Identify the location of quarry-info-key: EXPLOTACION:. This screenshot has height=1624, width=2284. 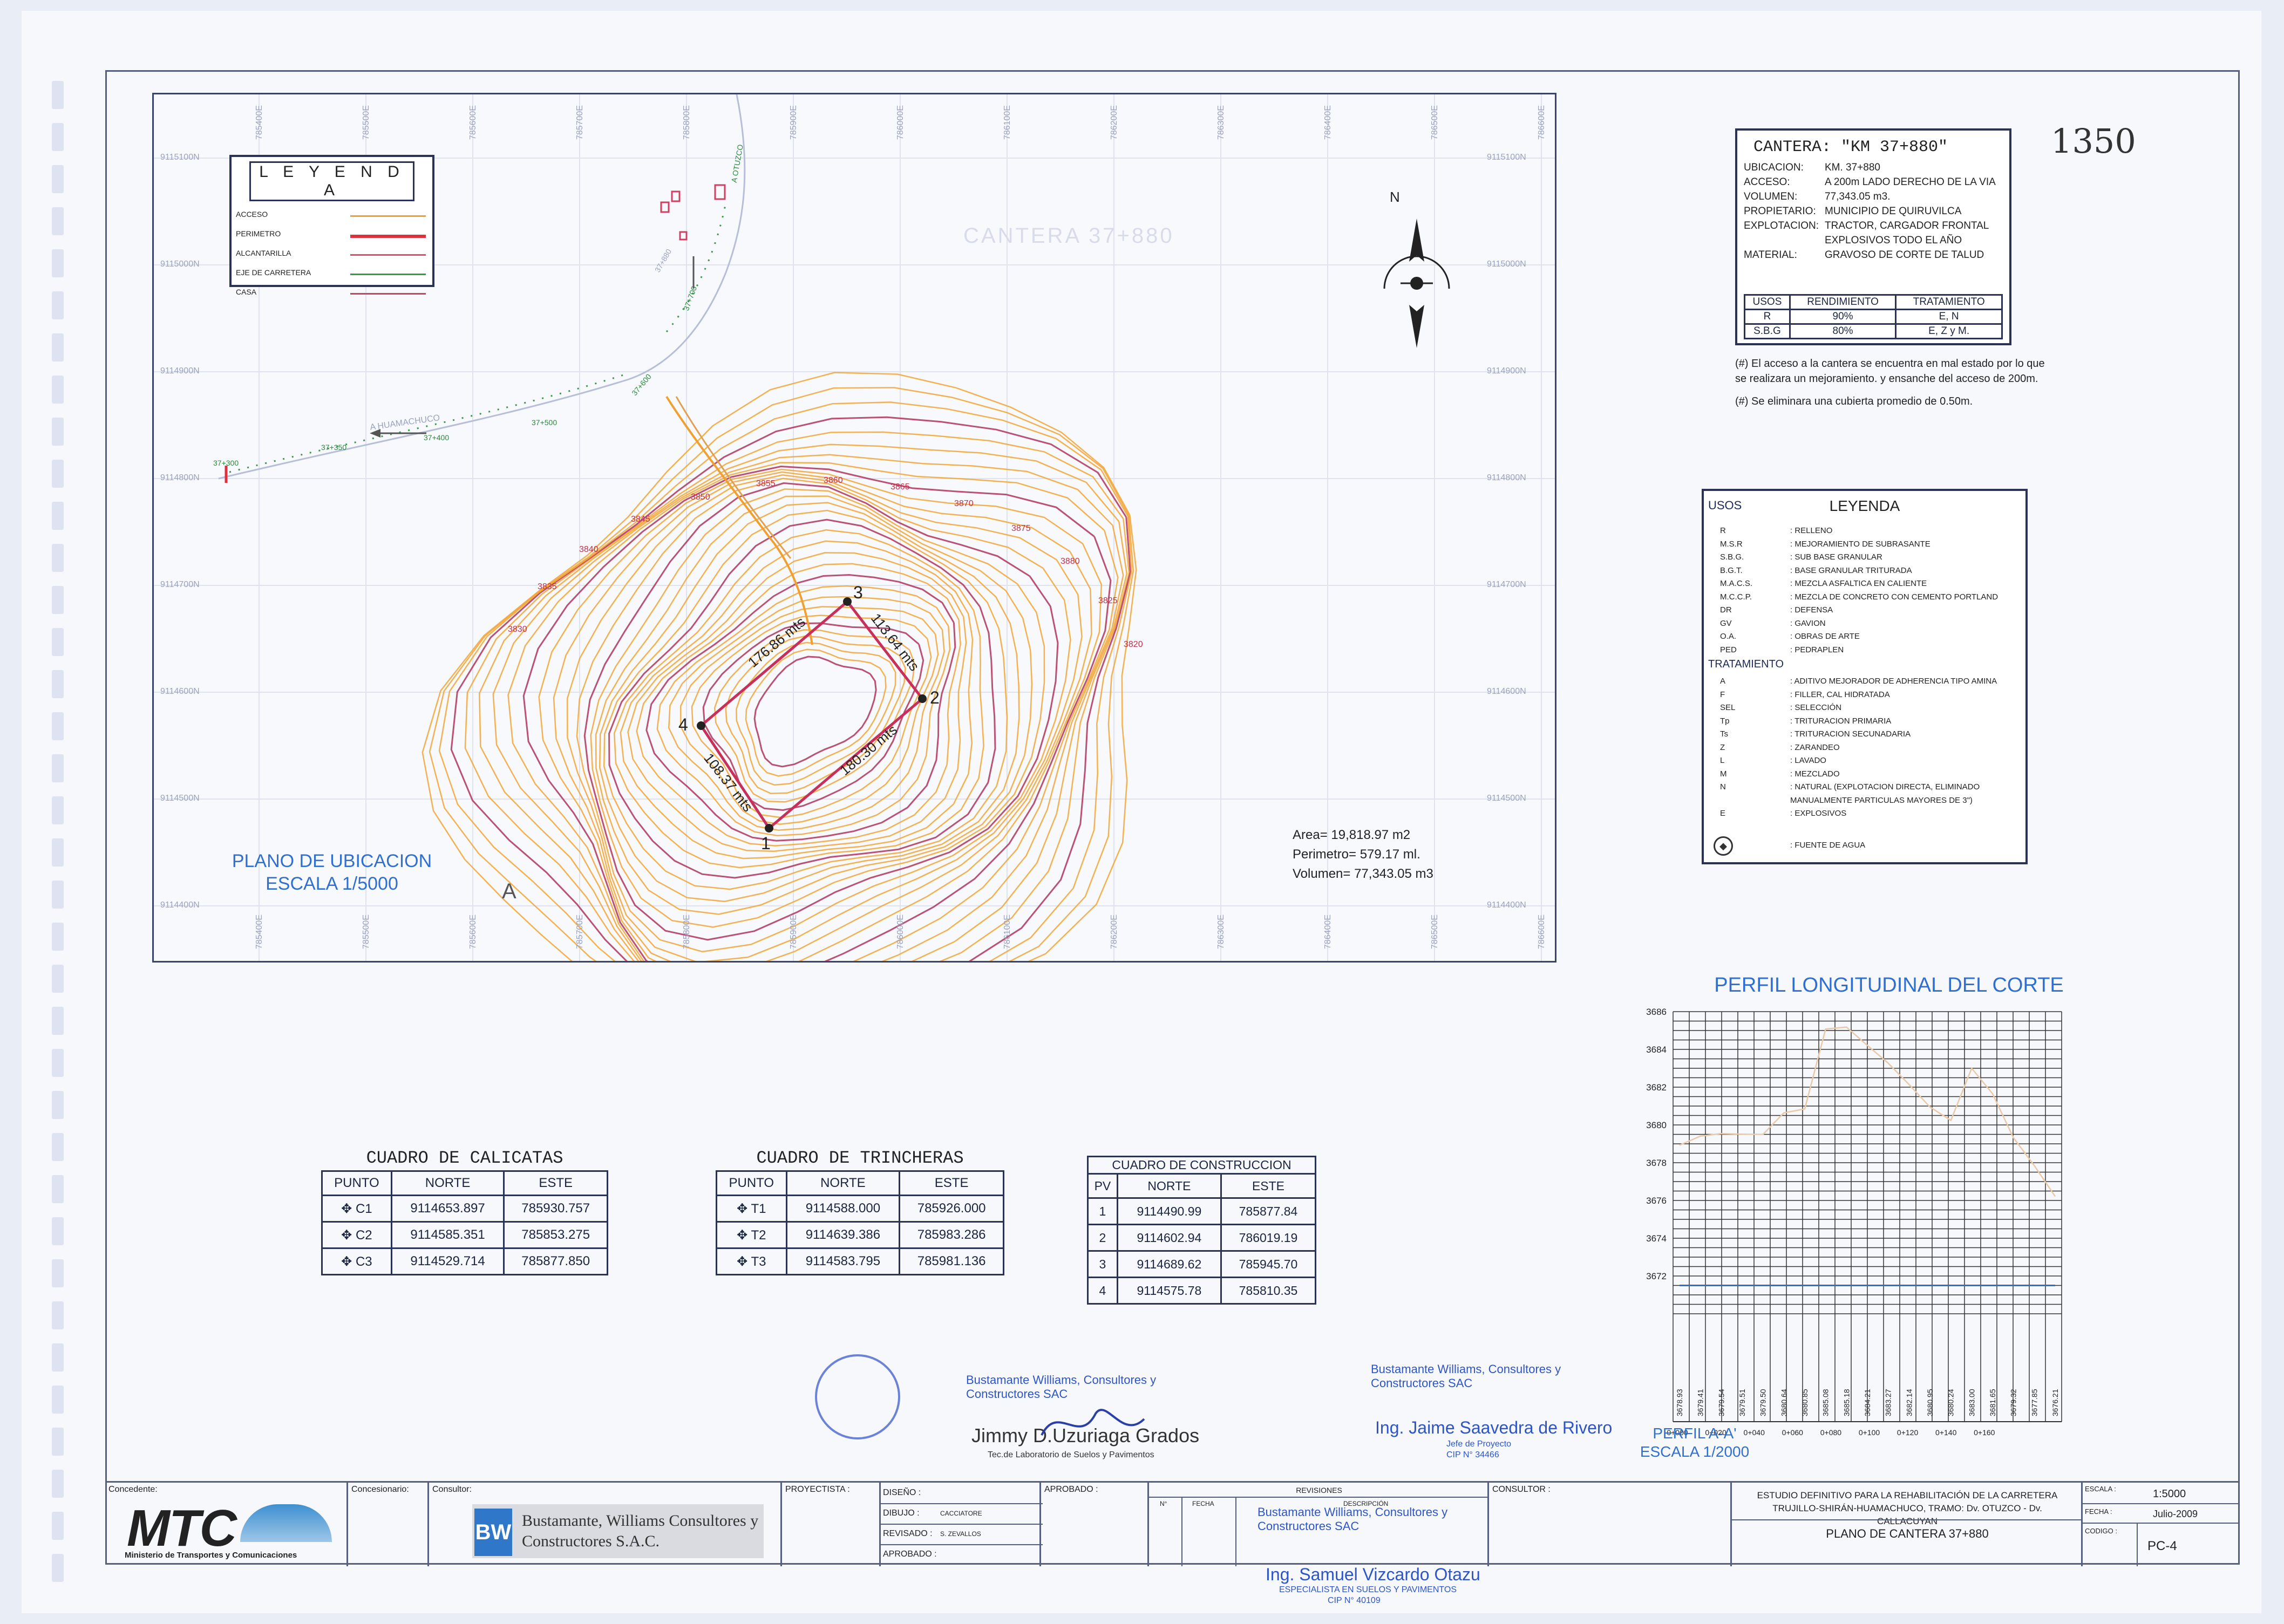
(1782, 226).